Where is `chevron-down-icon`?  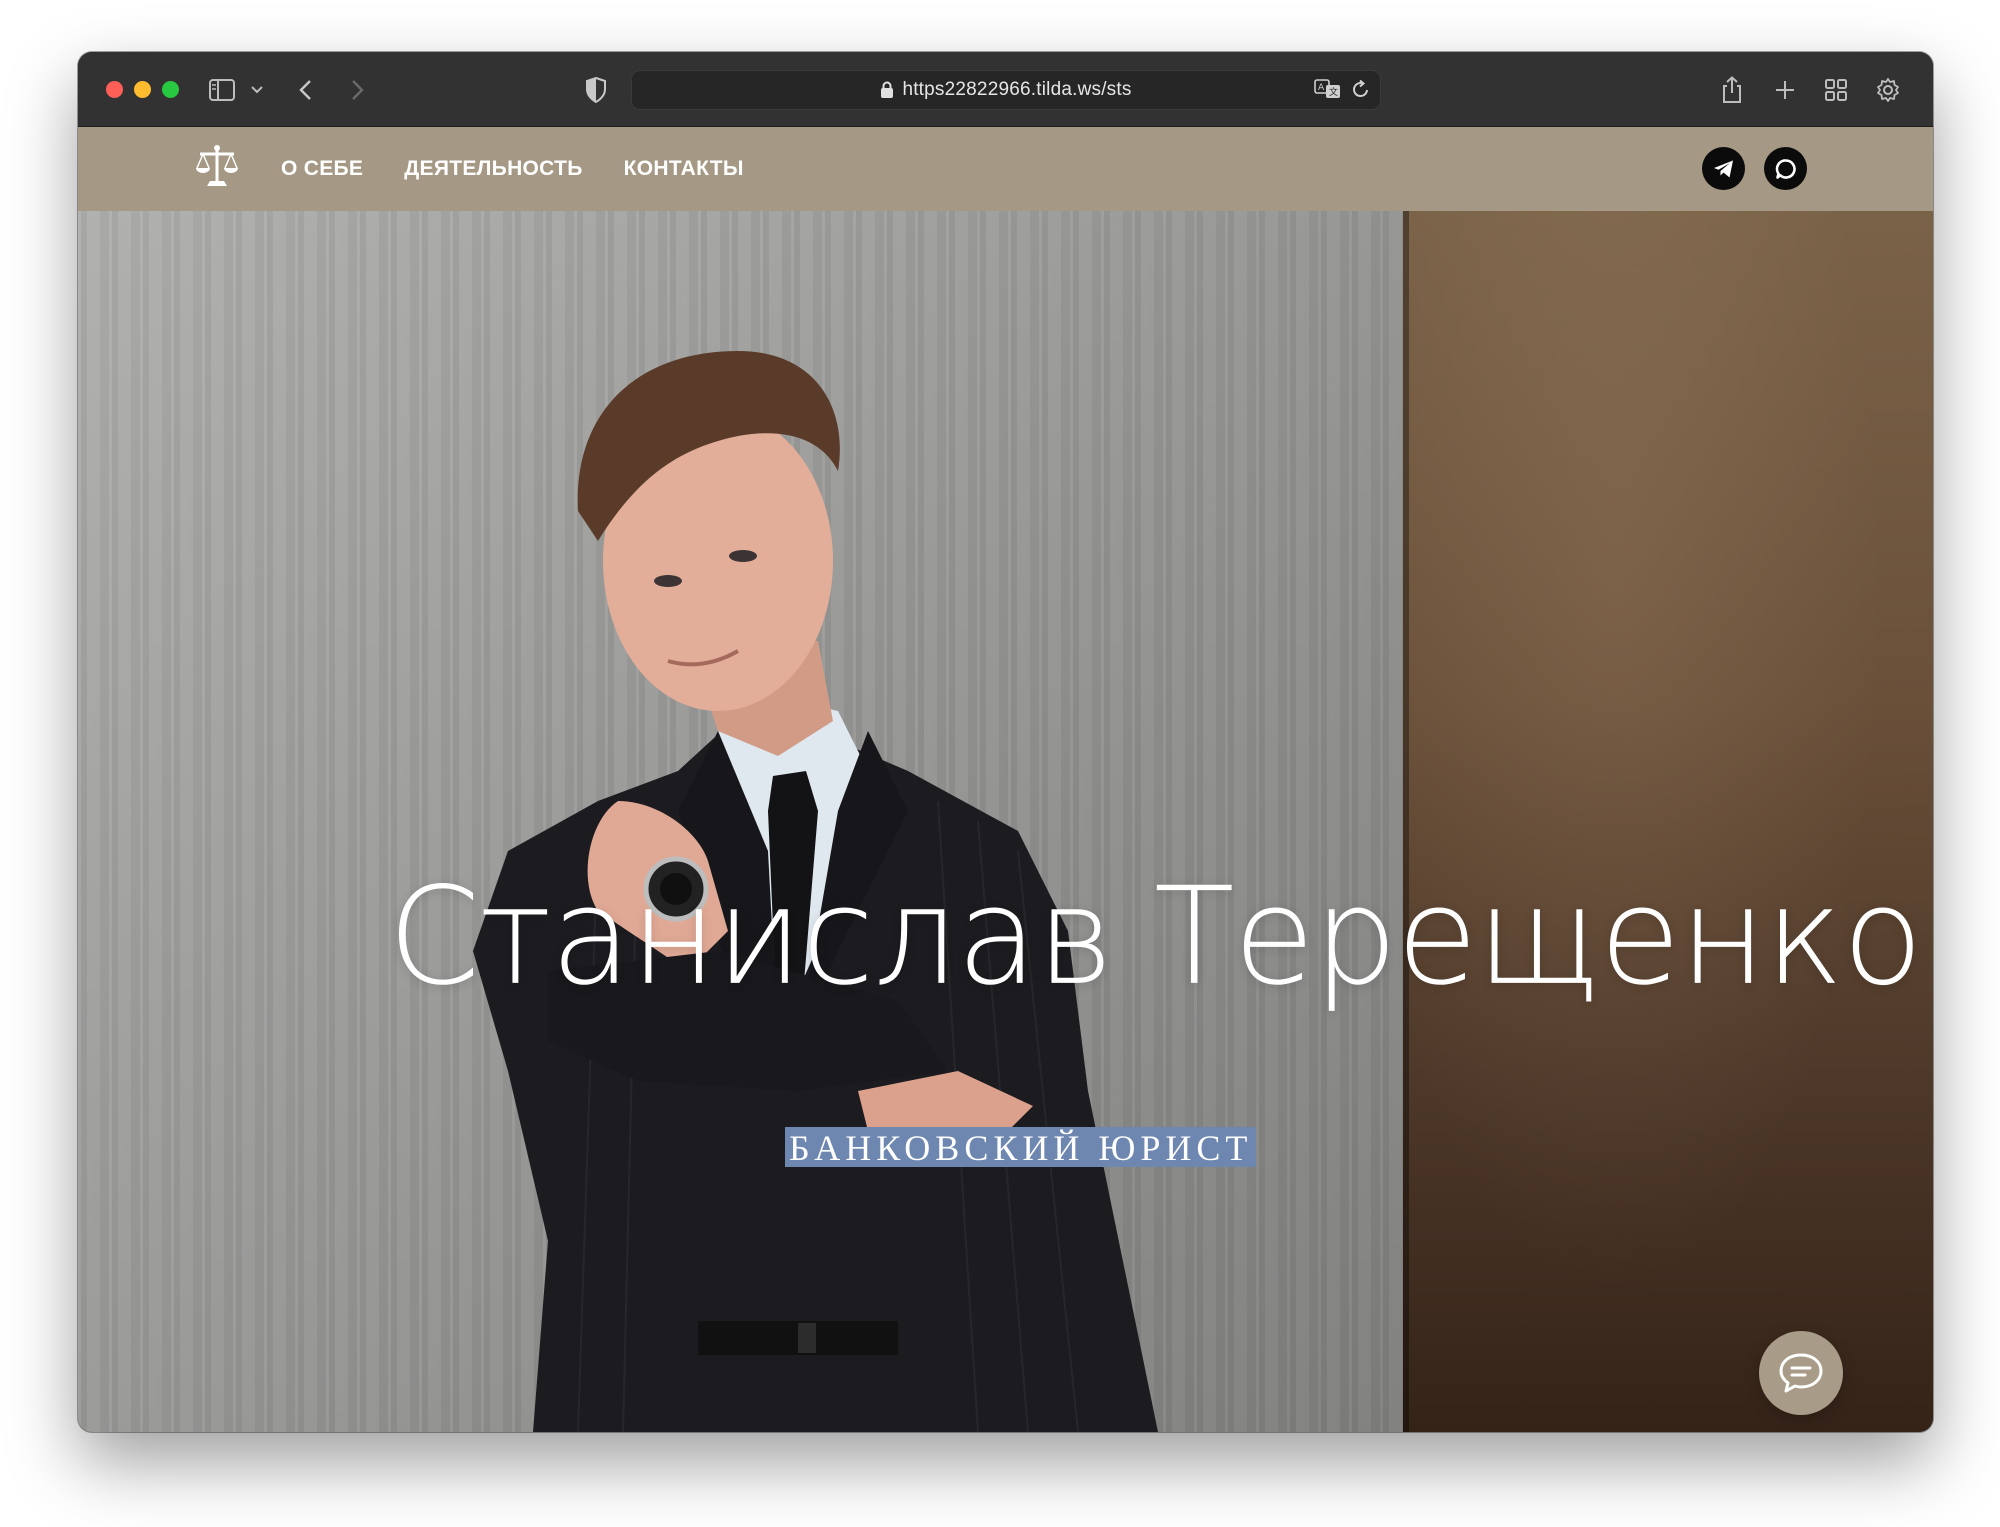
chevron-down-icon is located at coordinates (257, 90).